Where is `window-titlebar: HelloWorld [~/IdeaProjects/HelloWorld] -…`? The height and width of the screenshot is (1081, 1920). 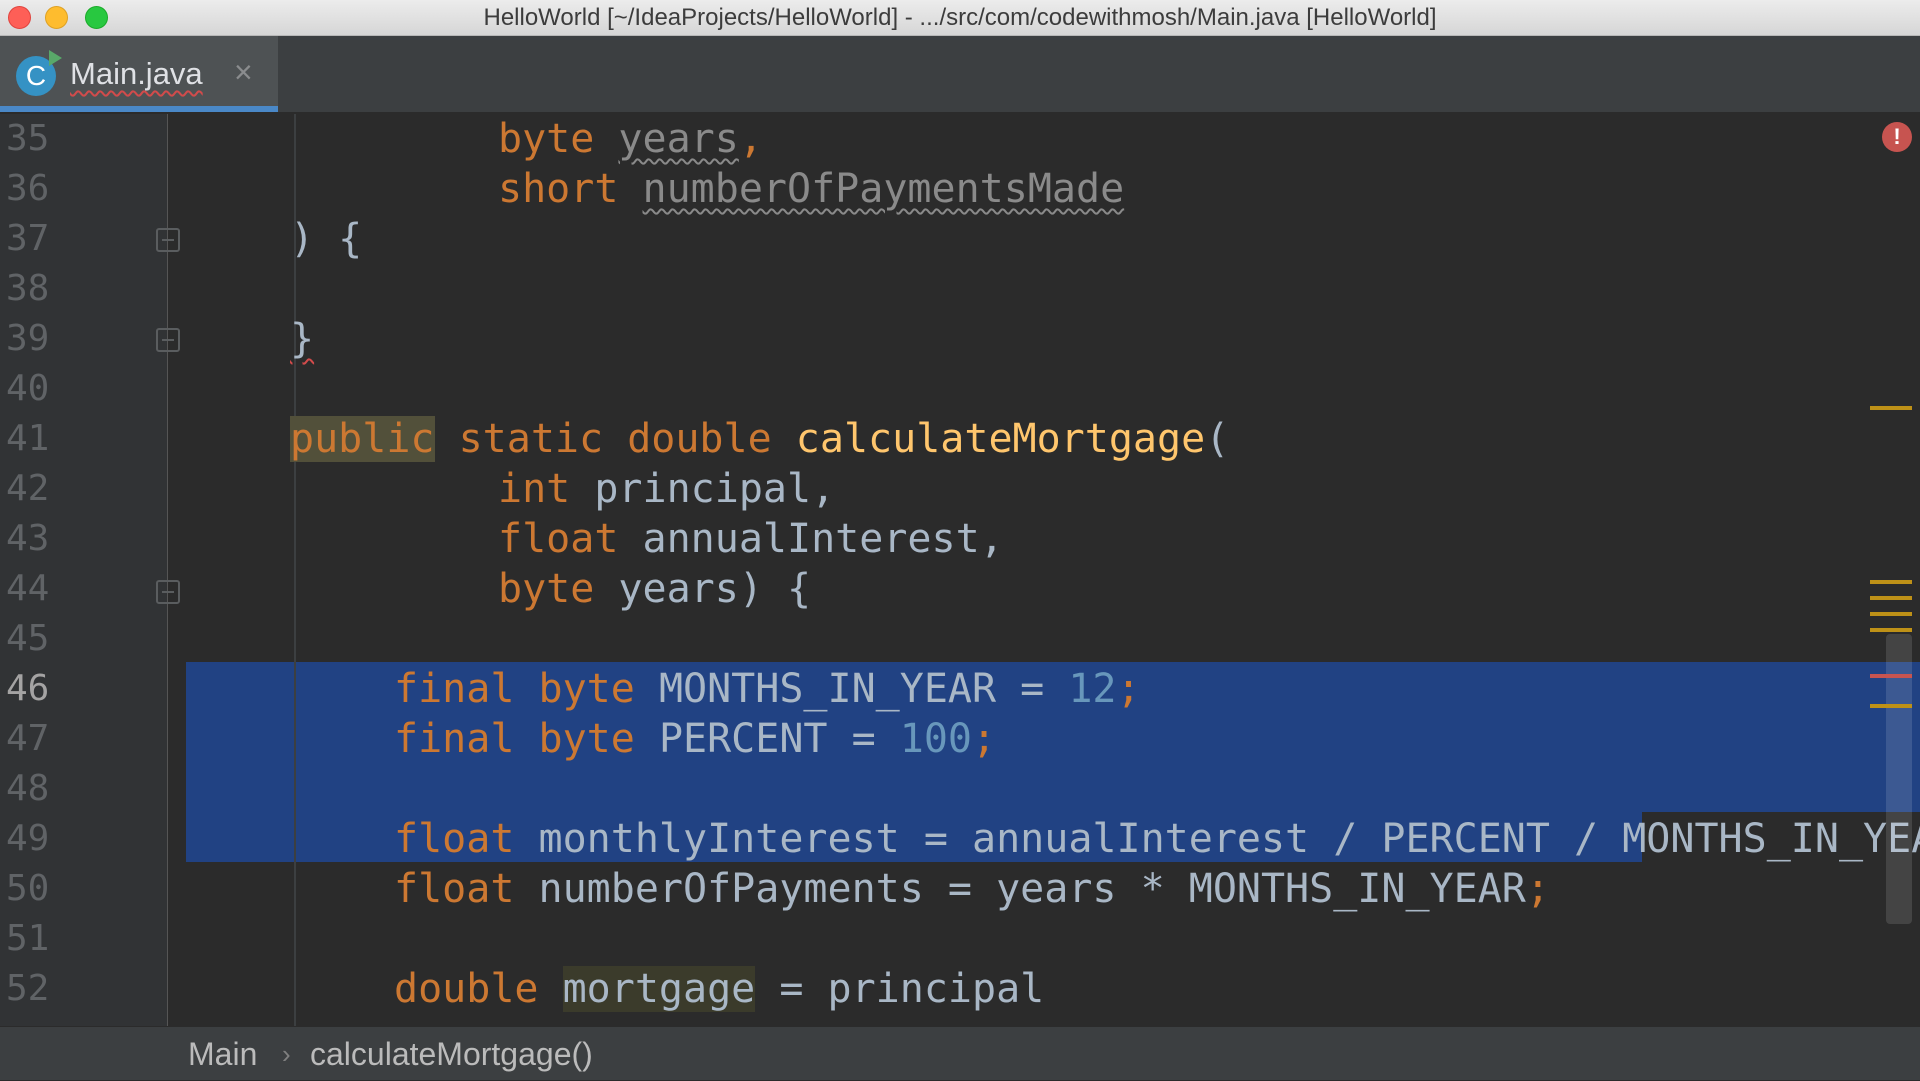
window-titlebar: HelloWorld [~/IdeaProjects/HelloWorld] -… is located at coordinates (960, 18).